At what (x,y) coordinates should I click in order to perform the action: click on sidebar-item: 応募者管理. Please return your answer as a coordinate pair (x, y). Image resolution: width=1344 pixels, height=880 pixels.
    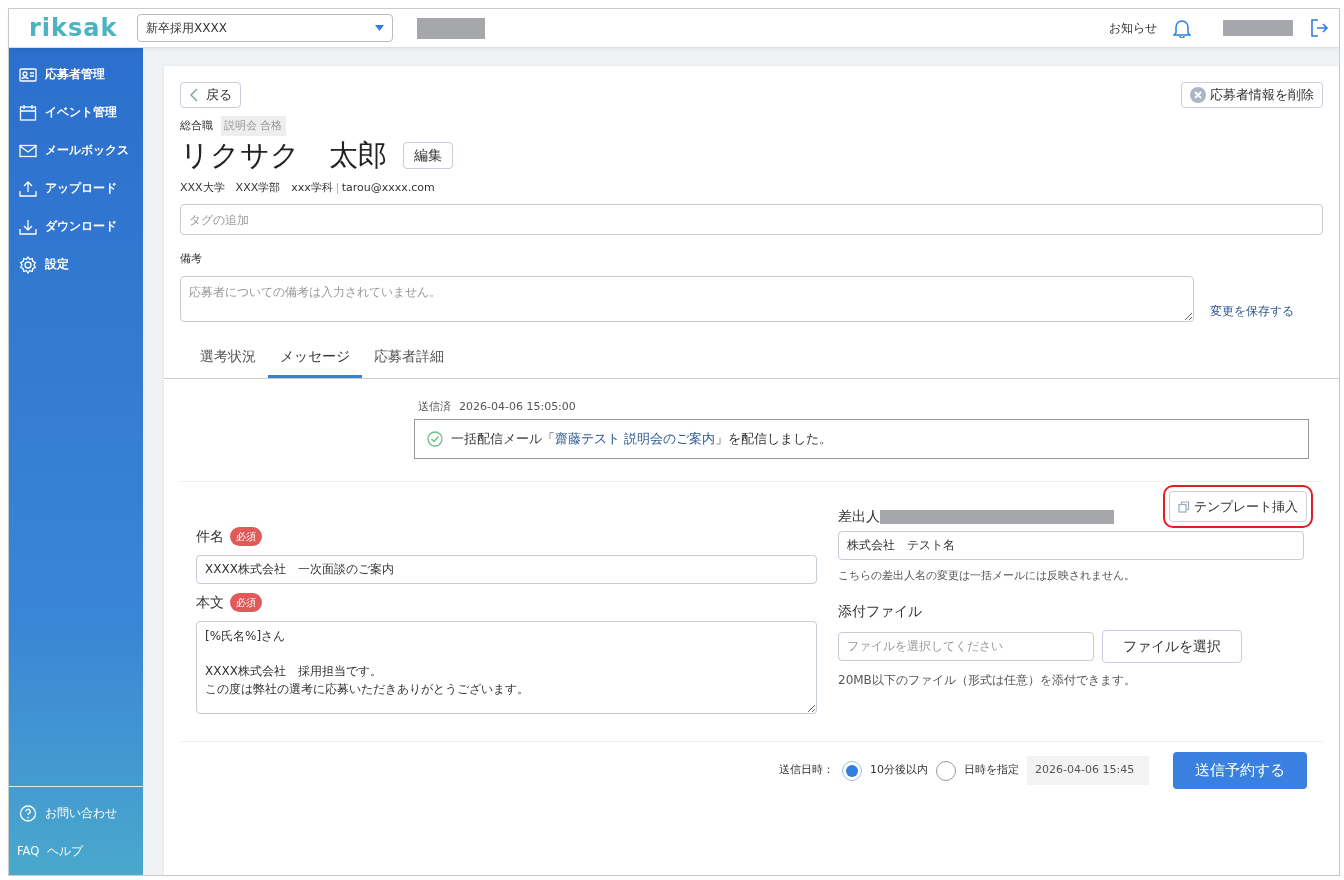
    Looking at the image, I should click on (76, 75).